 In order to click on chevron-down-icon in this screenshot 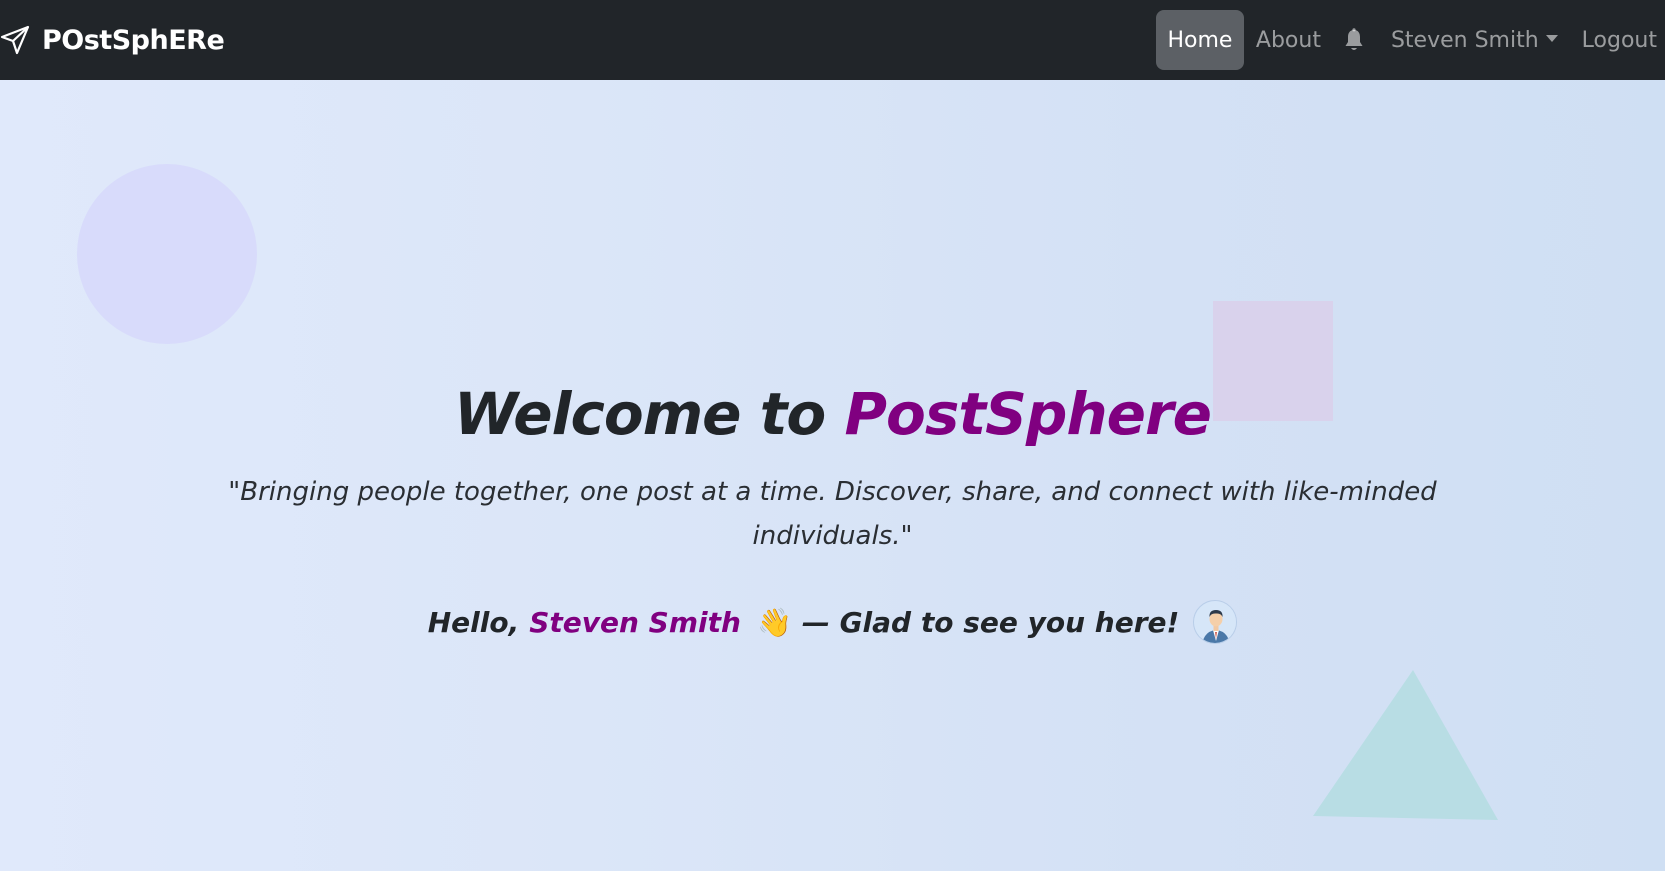, I will do `click(1551, 38)`.